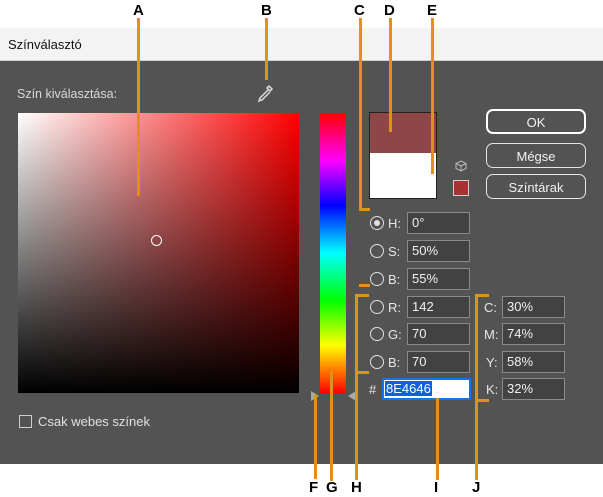  Describe the element at coordinates (476, 387) in the screenshot. I see `callout-line-j-vertical` at that location.